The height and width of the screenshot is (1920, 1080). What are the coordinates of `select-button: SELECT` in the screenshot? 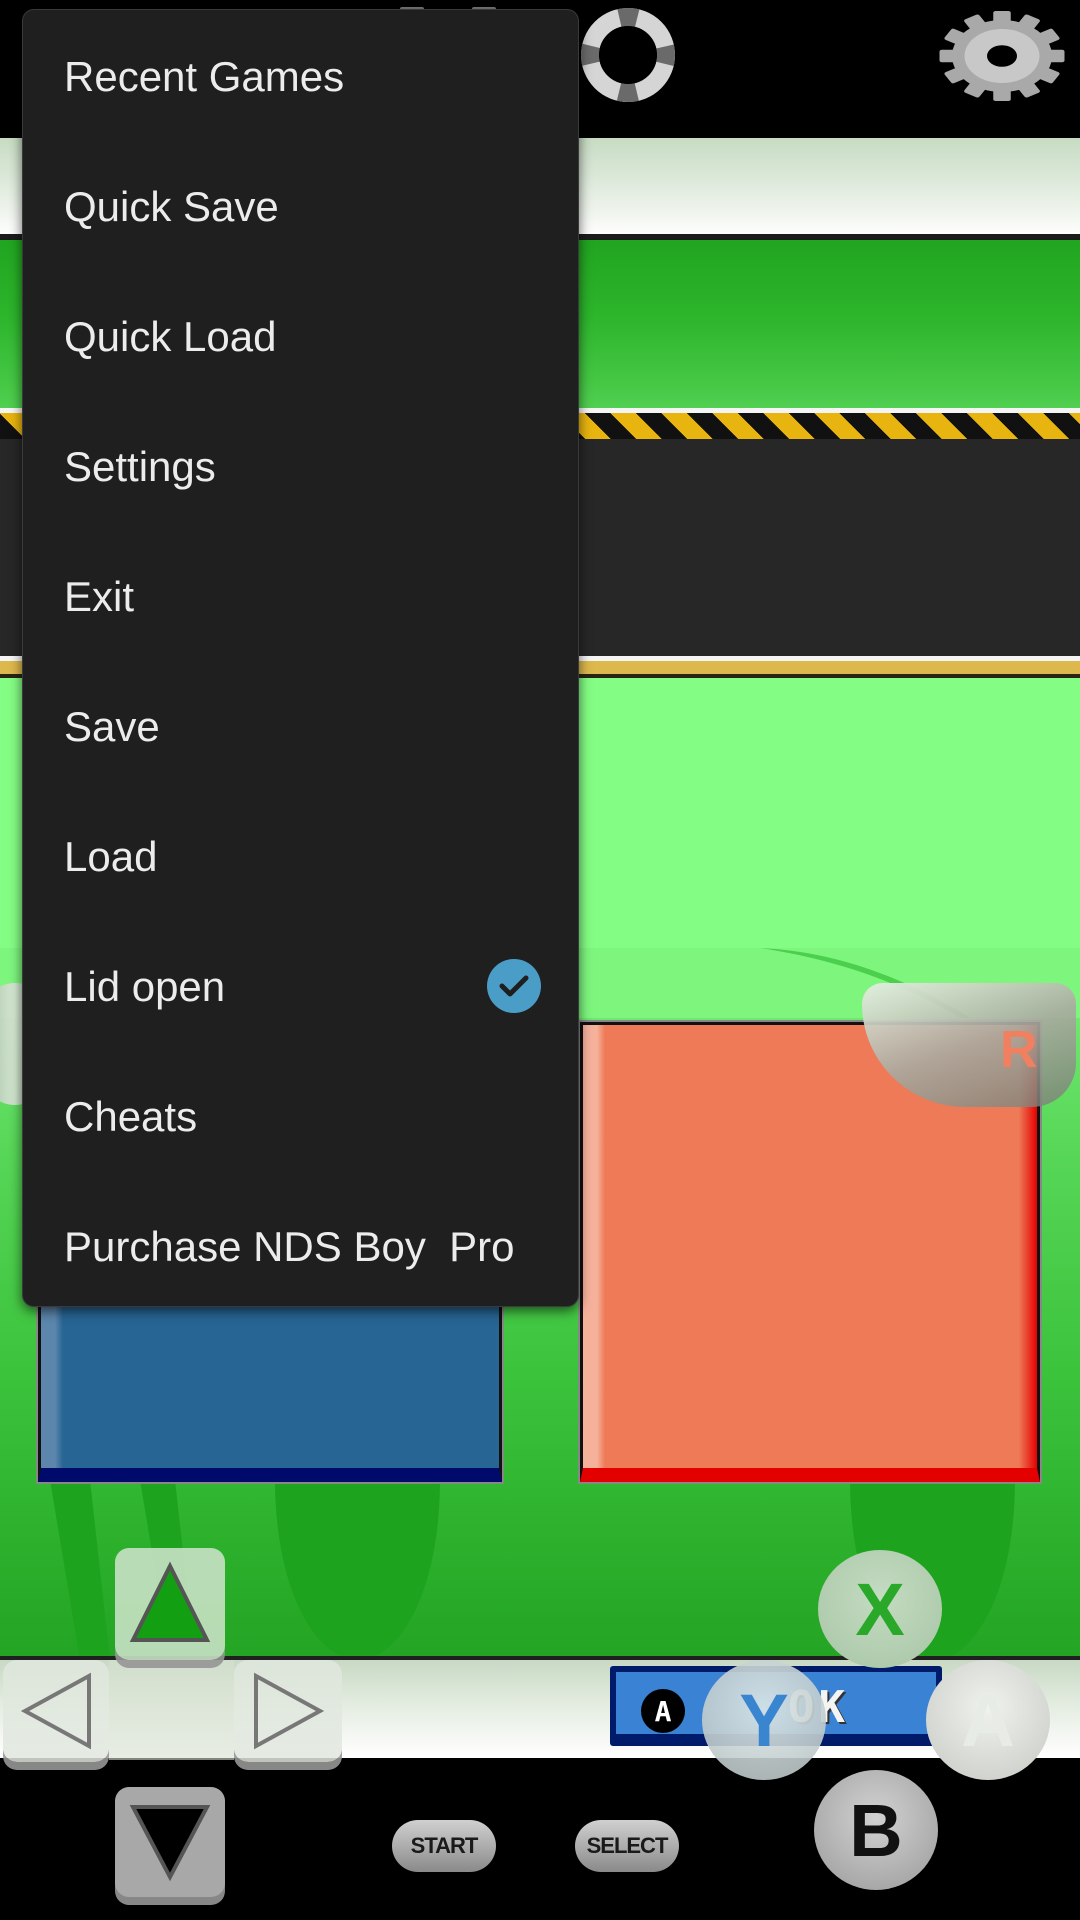 It's located at (627, 1846).